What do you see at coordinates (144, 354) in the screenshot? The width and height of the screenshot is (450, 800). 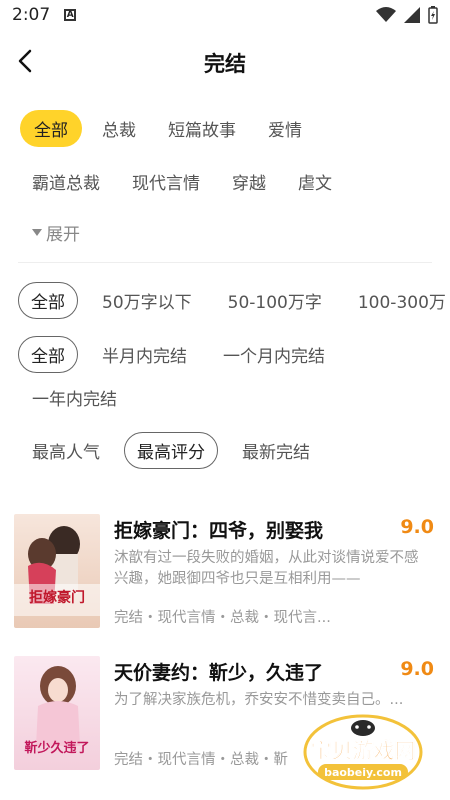 I see `finish-time-half-month: 半月内完结` at bounding box center [144, 354].